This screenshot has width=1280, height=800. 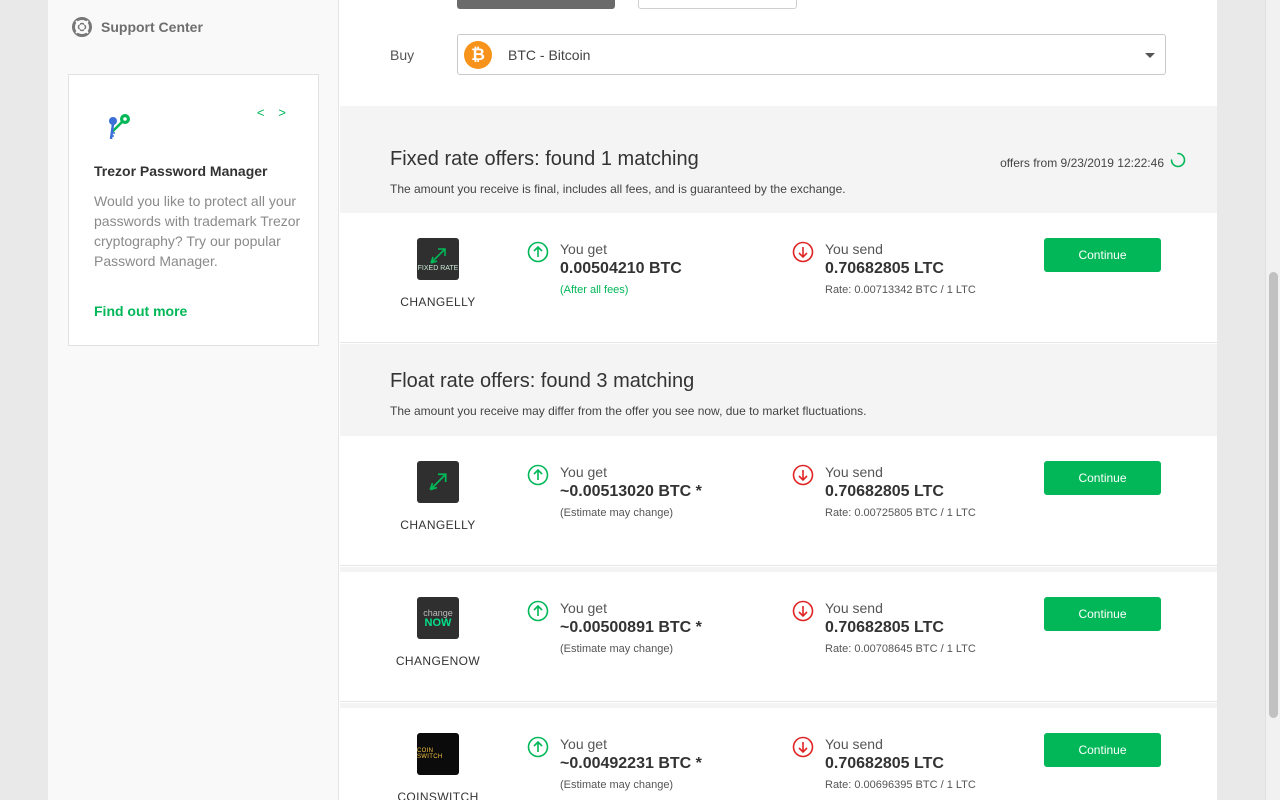 I want to click on promo-prev-button: <, so click(x=261, y=112).